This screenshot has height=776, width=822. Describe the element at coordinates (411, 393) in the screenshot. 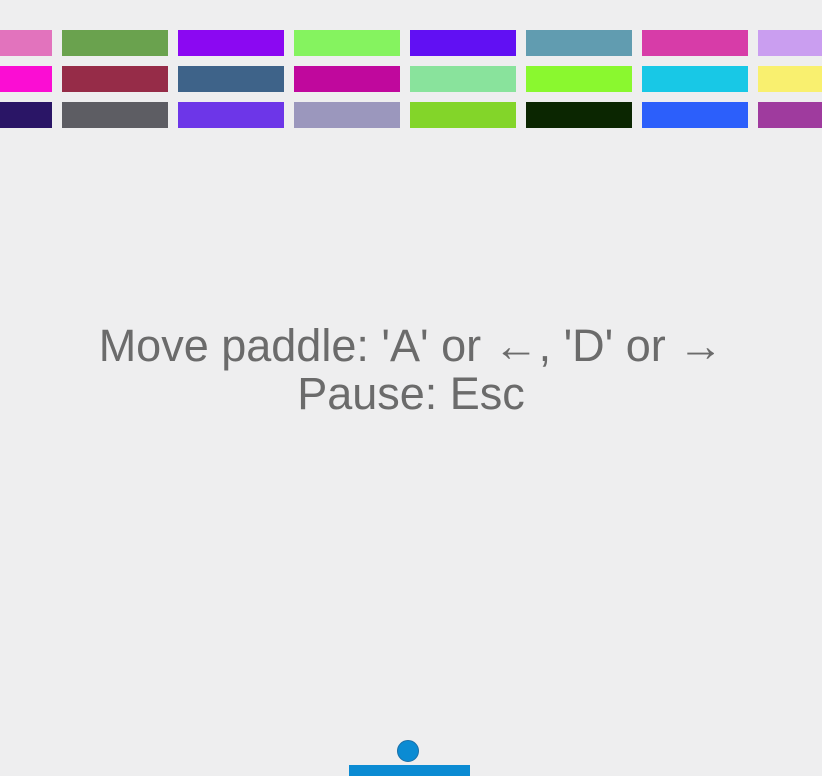

I see `pause-instruction: Pause: Esc` at that location.